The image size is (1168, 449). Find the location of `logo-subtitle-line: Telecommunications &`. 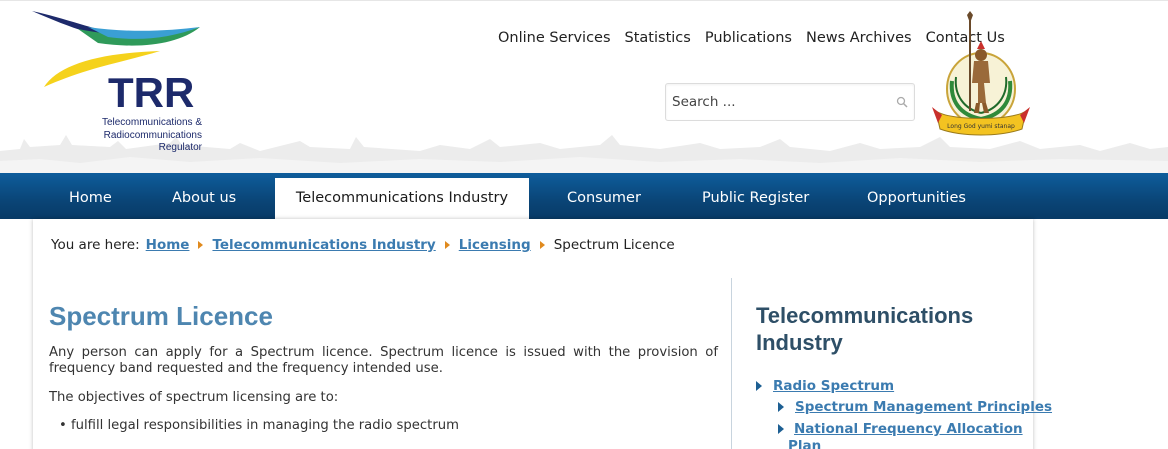

logo-subtitle-line: Telecommunications & is located at coordinates (151, 122).